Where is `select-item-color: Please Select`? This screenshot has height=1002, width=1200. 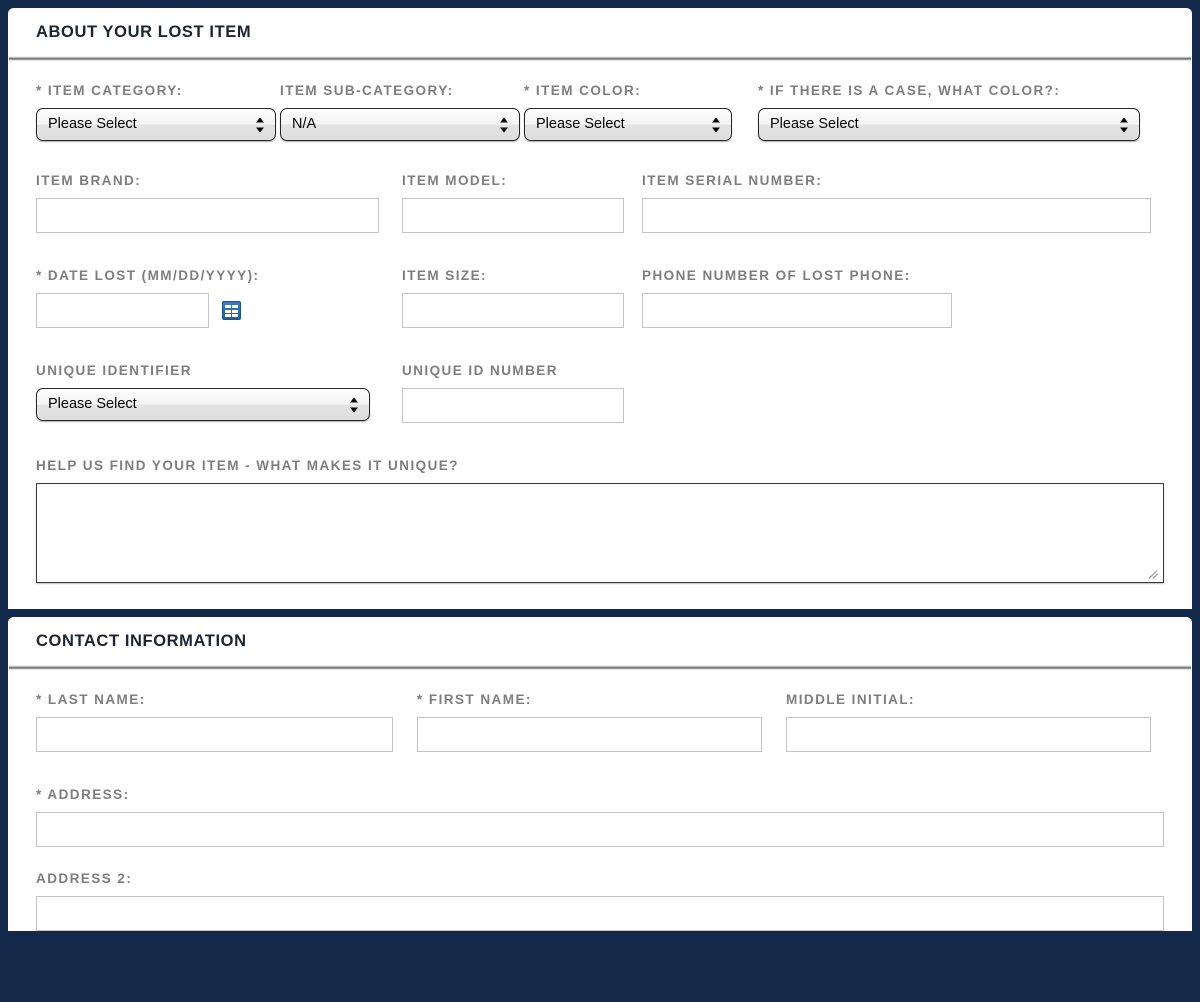
select-item-color: Please Select is located at coordinates (628, 124).